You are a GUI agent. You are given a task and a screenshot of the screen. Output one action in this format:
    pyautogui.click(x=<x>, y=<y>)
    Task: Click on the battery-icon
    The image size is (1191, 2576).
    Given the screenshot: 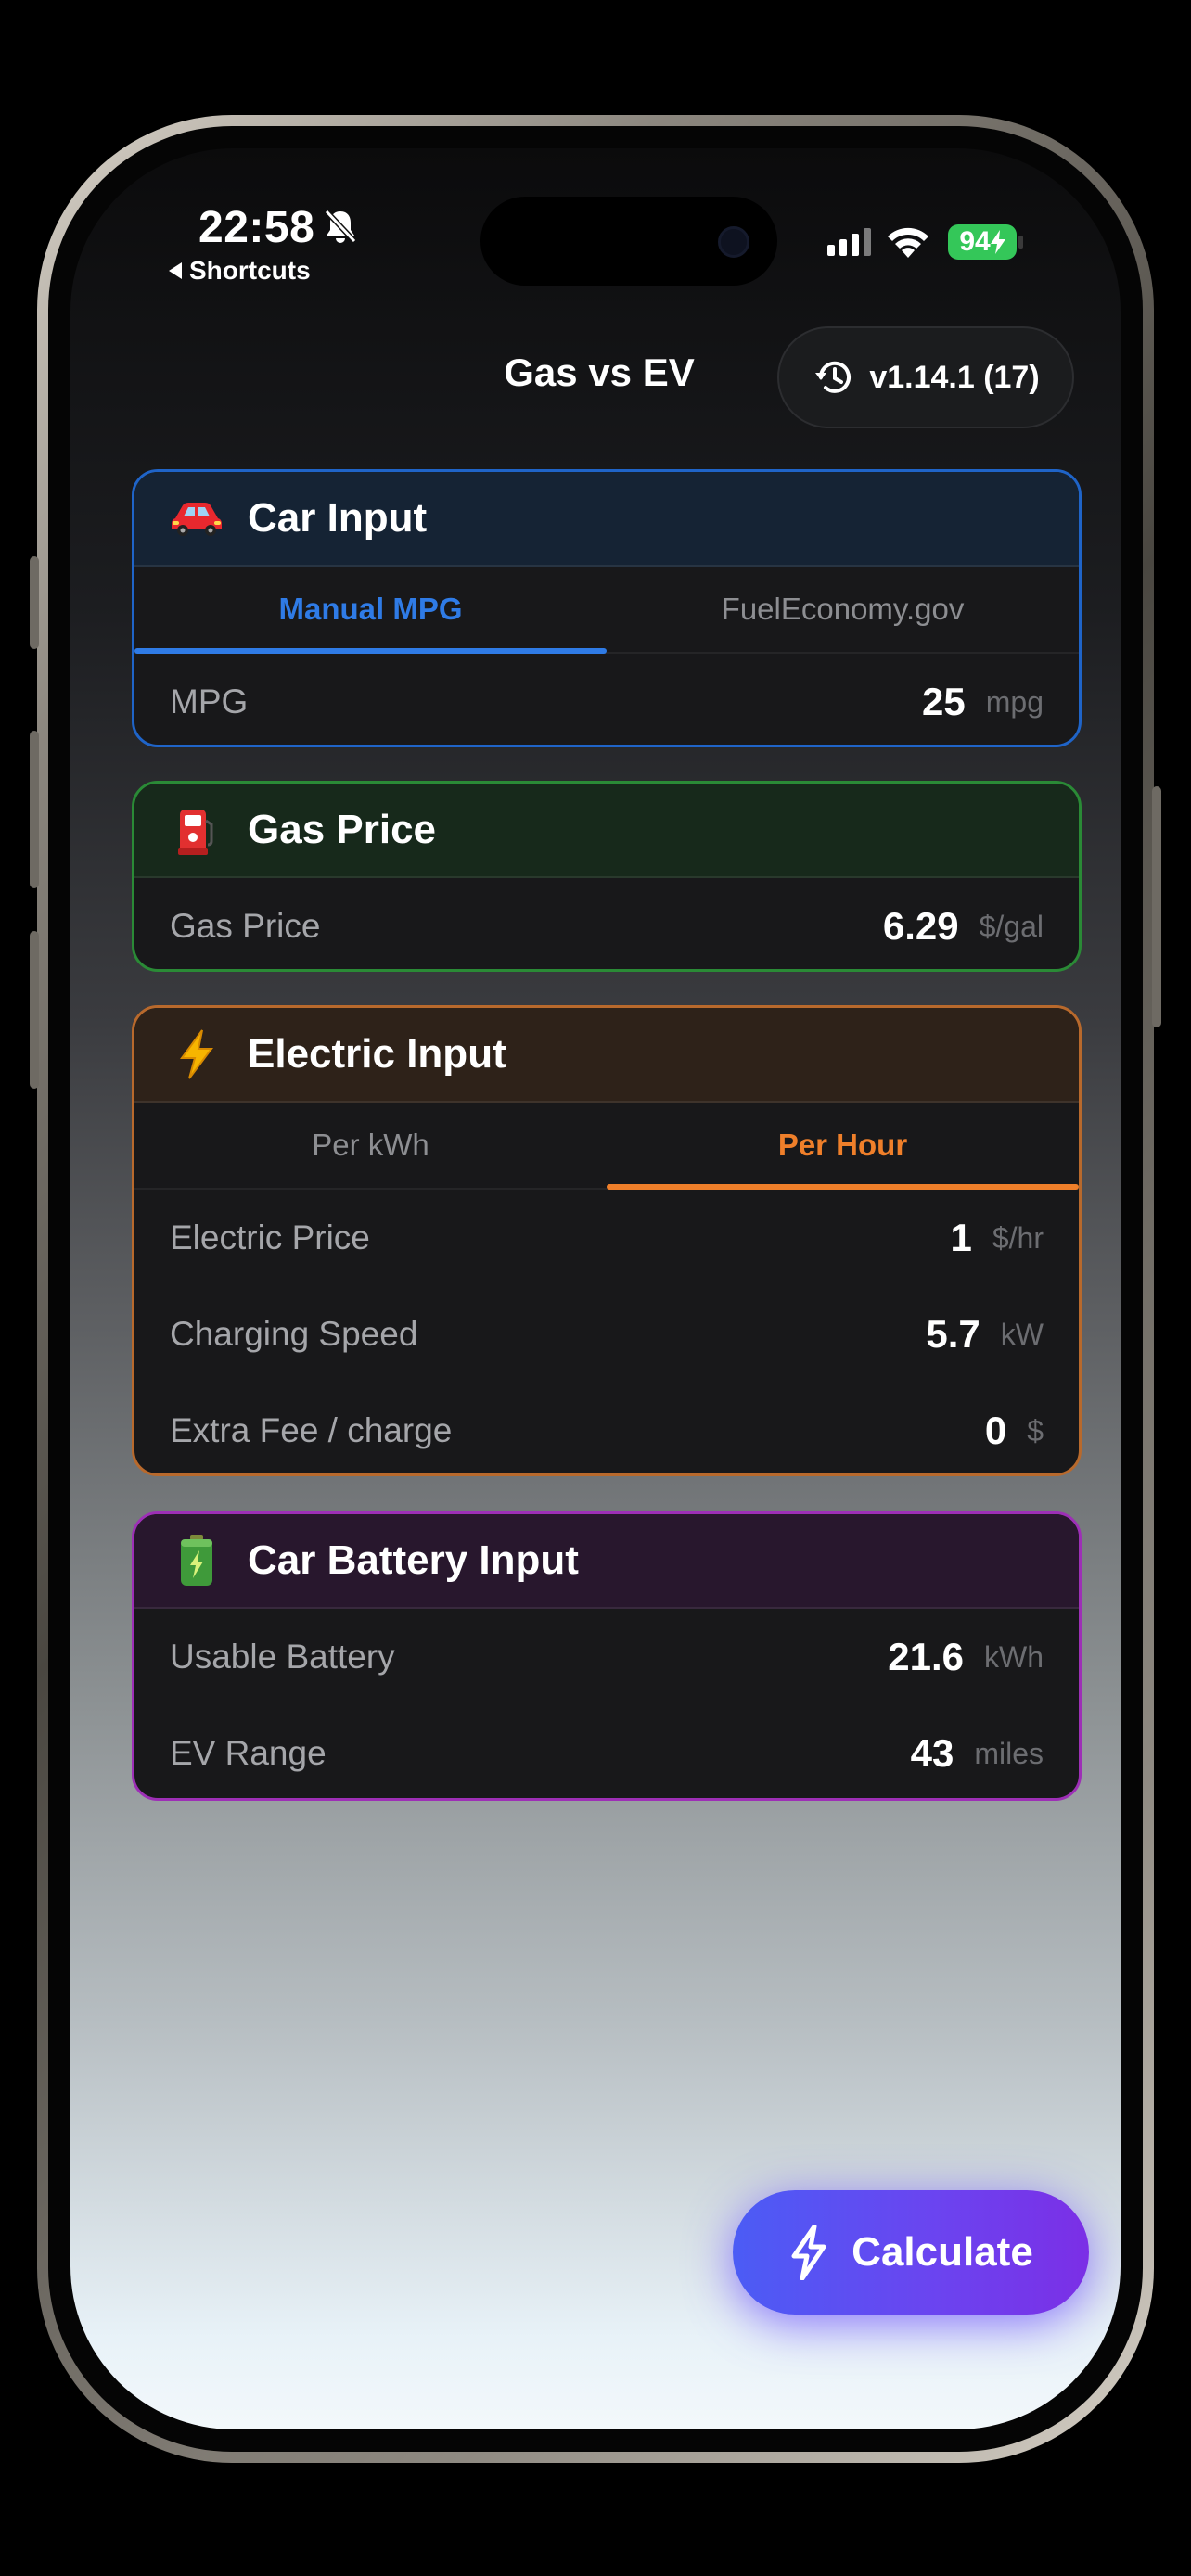 What is the action you would take?
    pyautogui.click(x=197, y=1561)
    